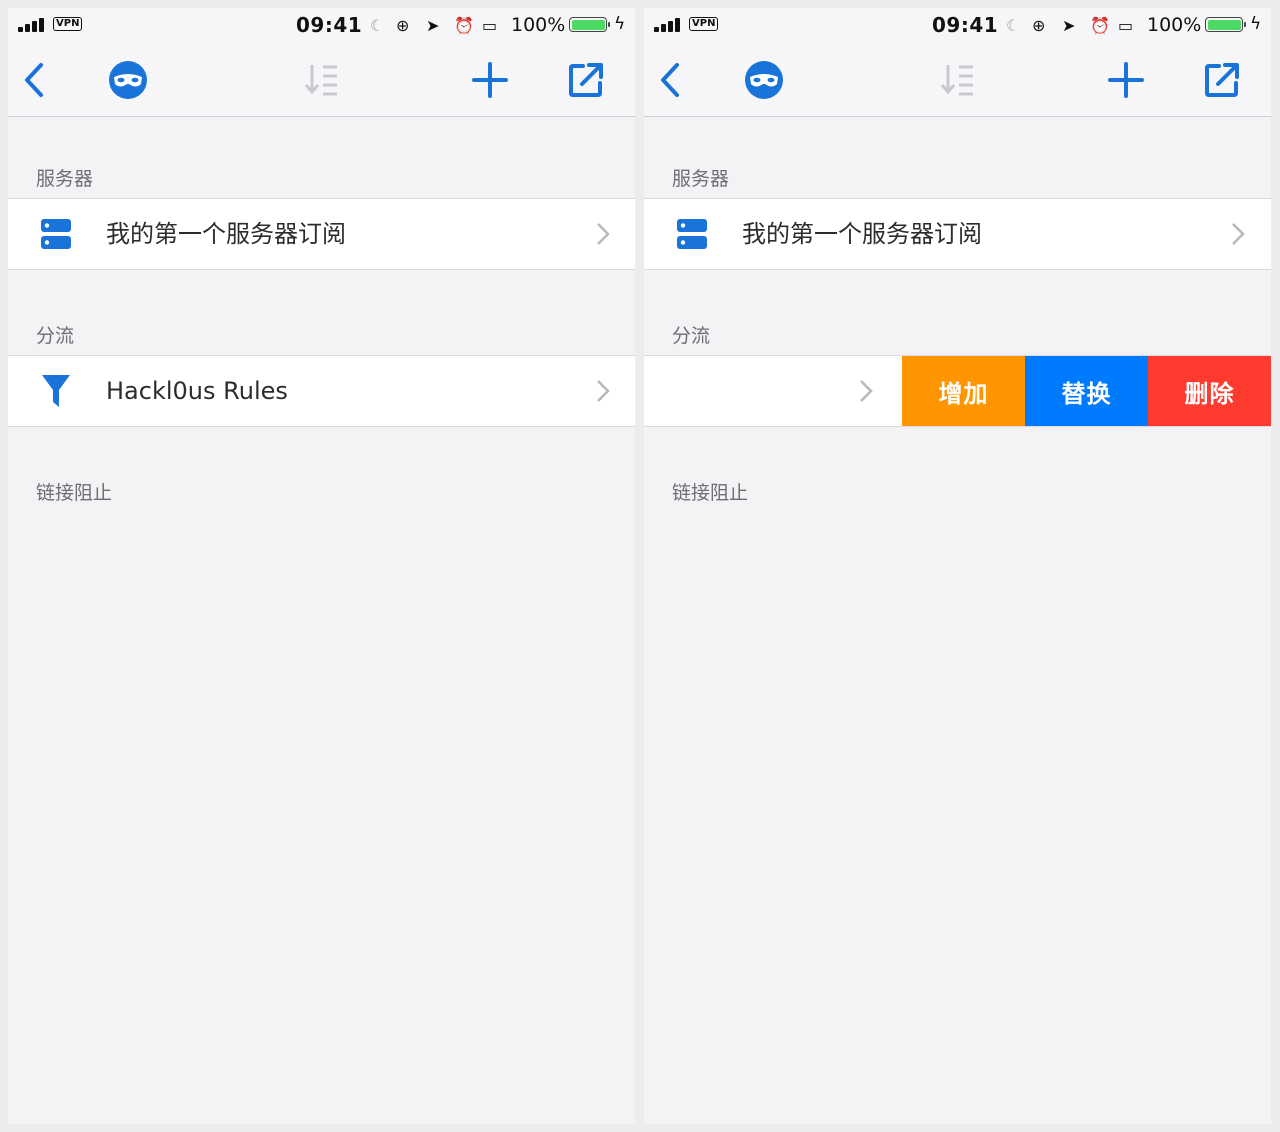 The width and height of the screenshot is (1280, 1132). Describe the element at coordinates (56, 391) in the screenshot. I see `filter-icon` at that location.